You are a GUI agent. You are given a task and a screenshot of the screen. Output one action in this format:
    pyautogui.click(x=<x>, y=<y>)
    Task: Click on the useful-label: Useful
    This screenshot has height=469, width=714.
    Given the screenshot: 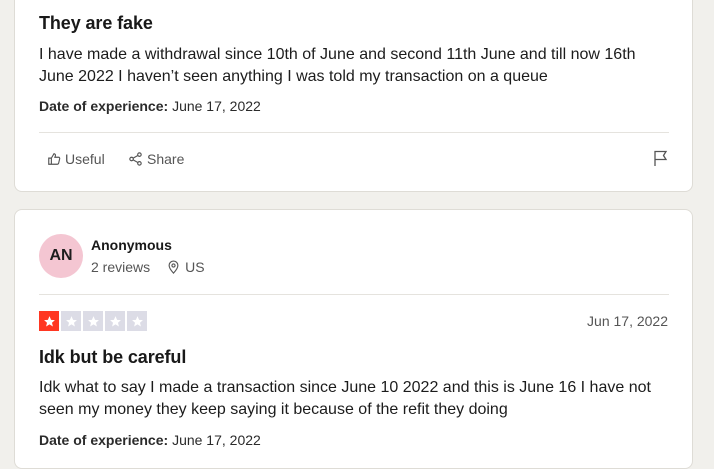 What is the action you would take?
    pyautogui.click(x=85, y=159)
    